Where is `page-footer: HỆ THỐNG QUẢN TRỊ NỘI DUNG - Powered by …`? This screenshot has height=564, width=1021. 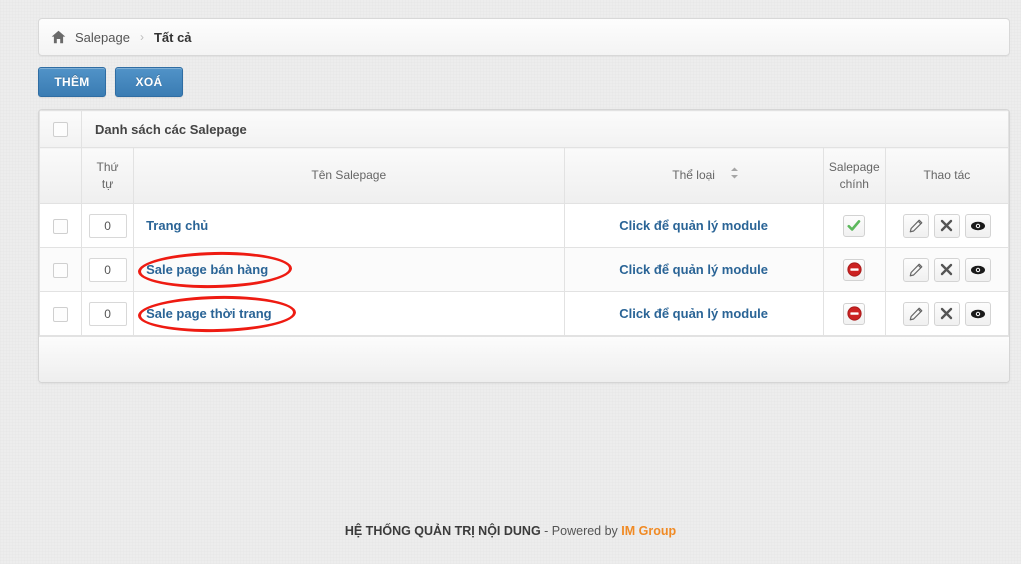 page-footer: HỆ THỐNG QUẢN TRỊ NỘI DUNG - Powered by … is located at coordinates (510, 531).